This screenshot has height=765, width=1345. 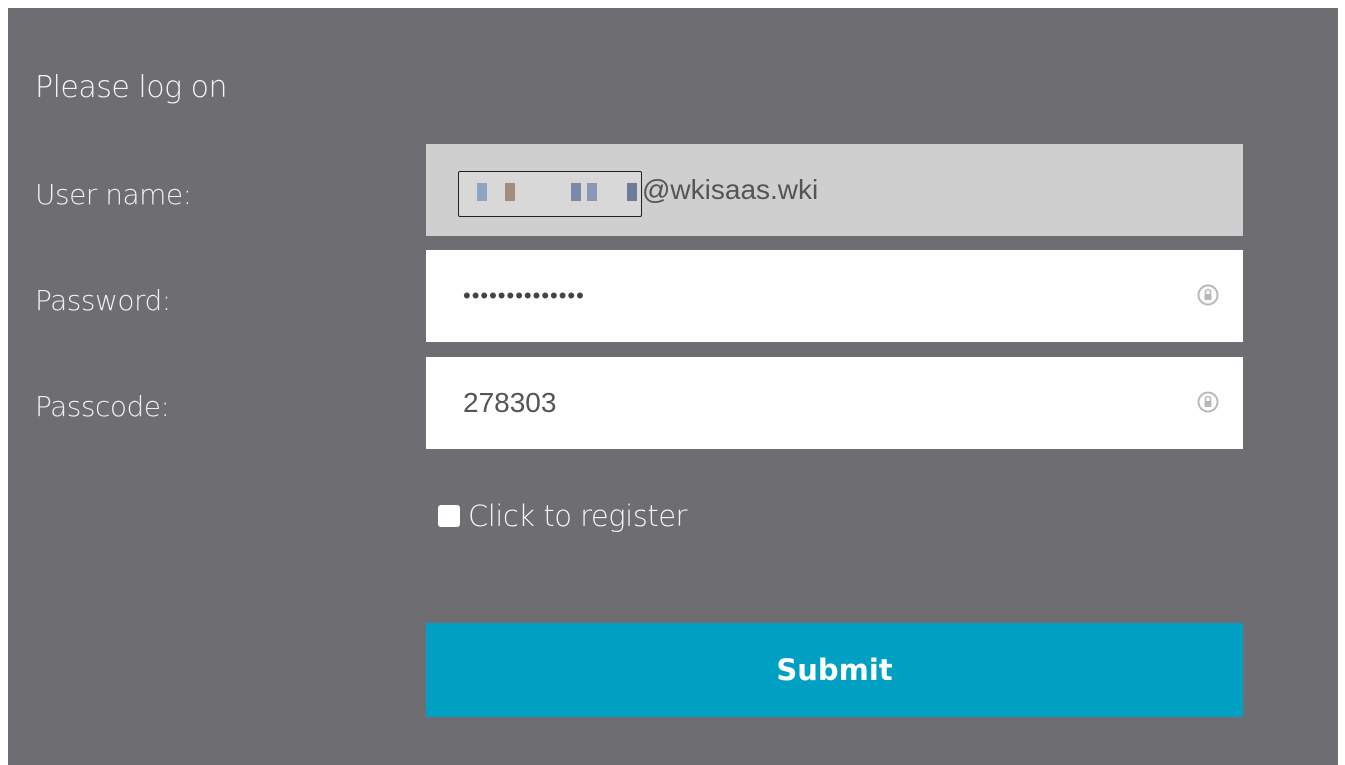 I want to click on register-option: Click to register, so click(x=562, y=516).